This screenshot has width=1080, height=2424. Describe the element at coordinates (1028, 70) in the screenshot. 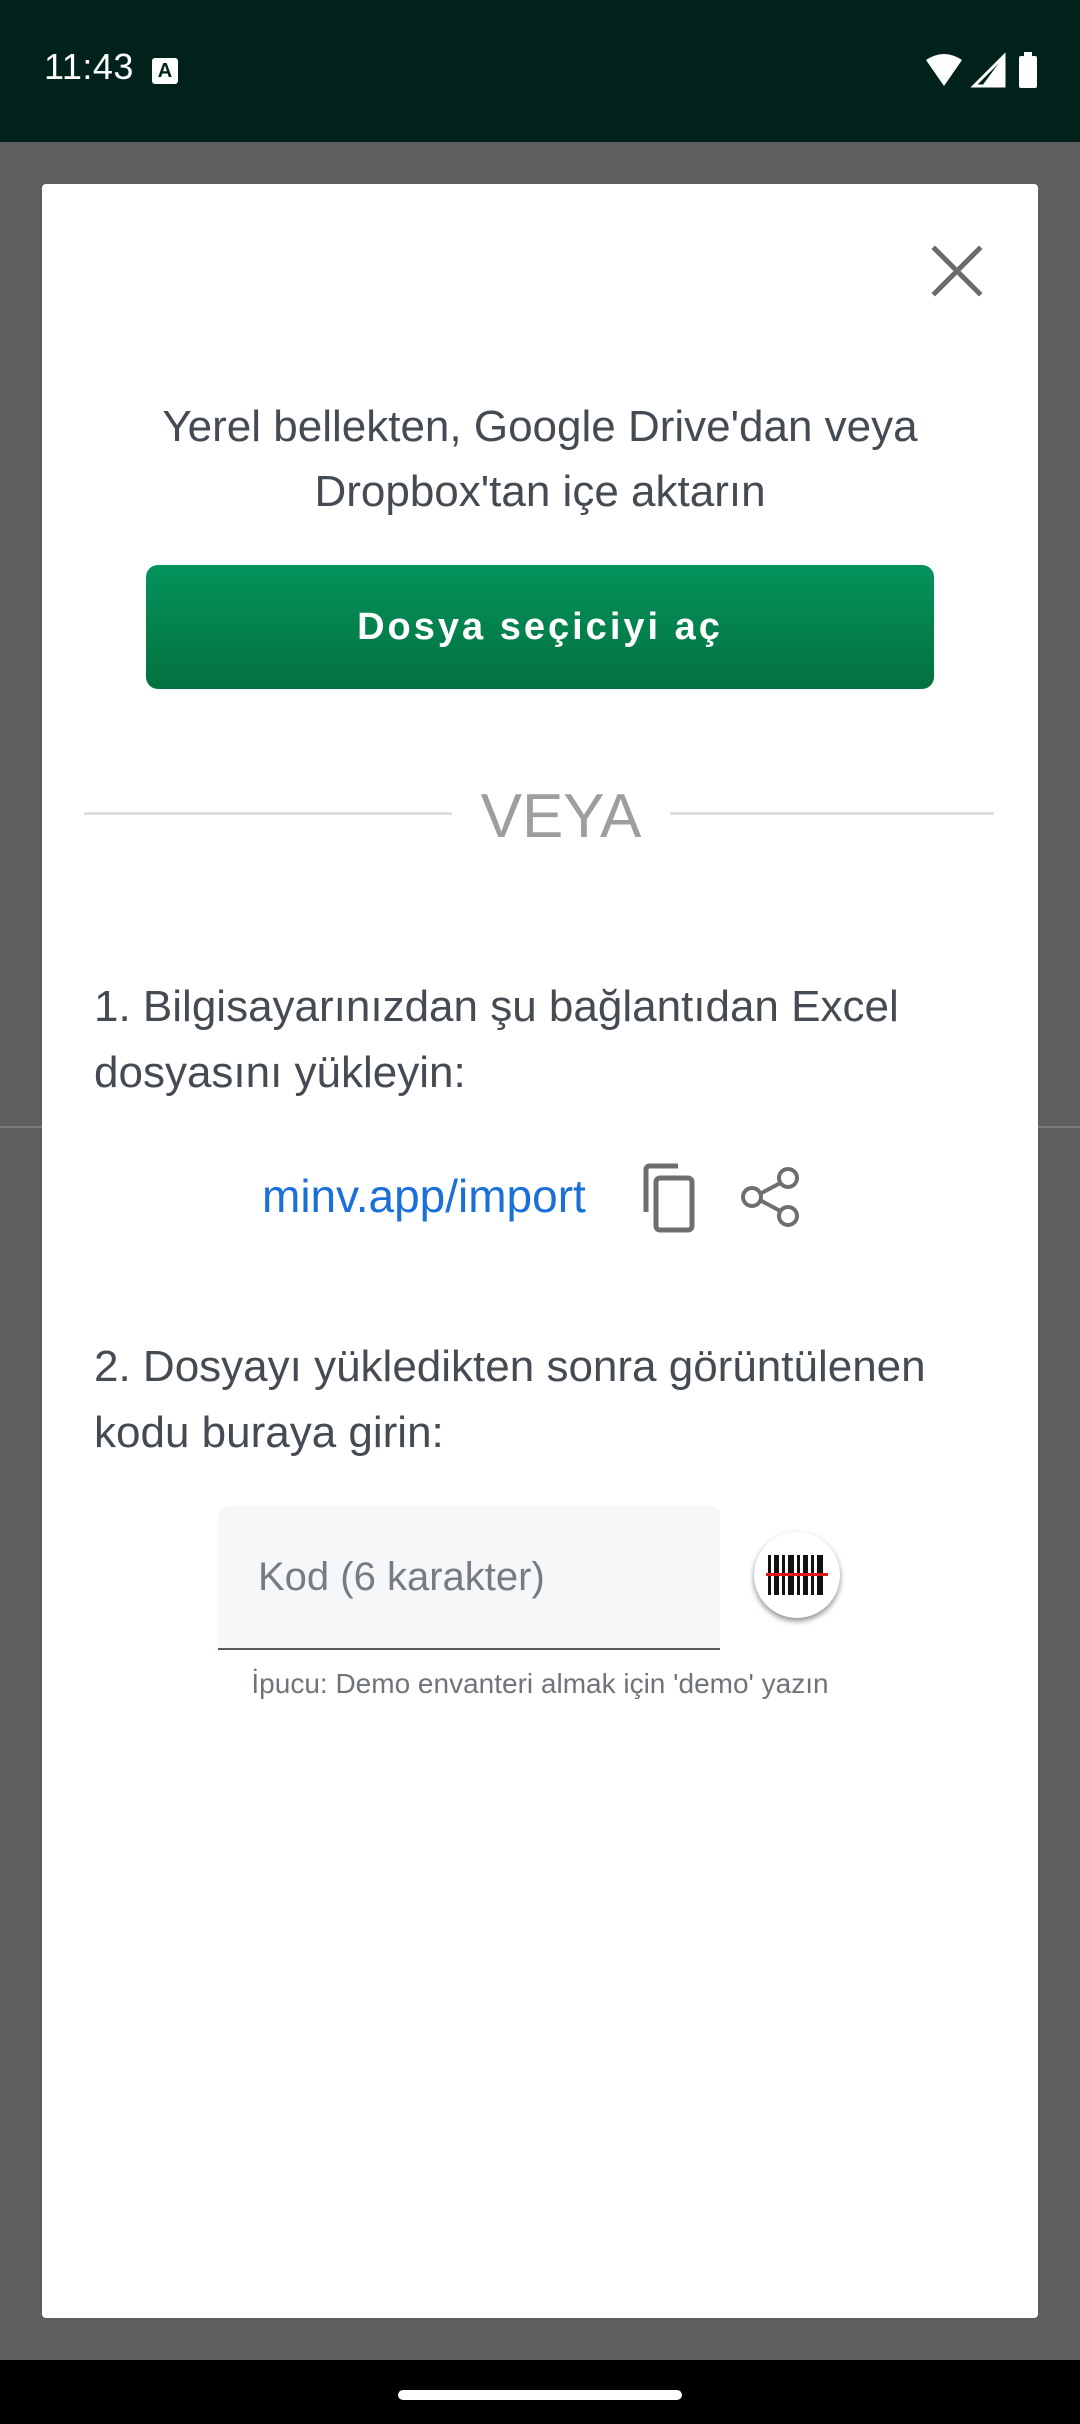

I see `battery-icon` at that location.